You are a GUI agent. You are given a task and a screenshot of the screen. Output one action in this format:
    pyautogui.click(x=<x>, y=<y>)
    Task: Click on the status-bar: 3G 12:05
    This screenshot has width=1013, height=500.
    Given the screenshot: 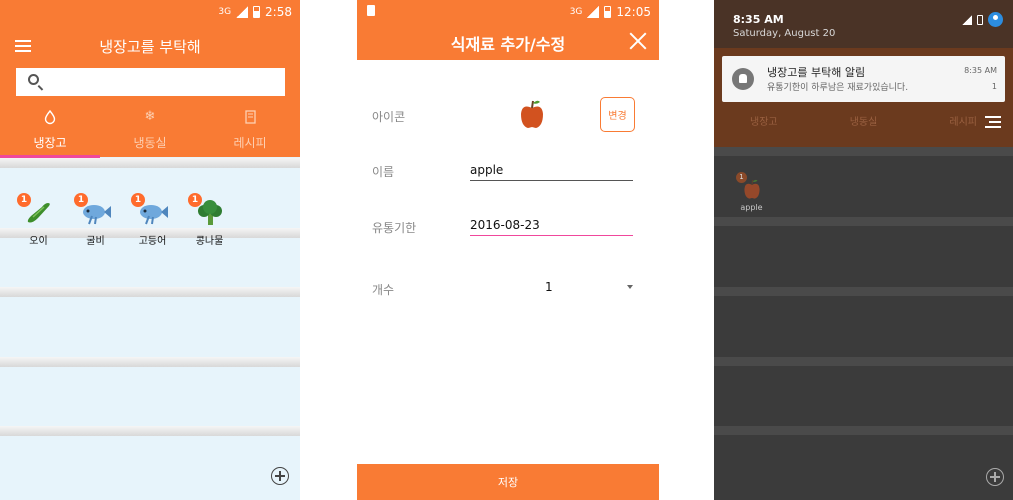 What is the action you would take?
    pyautogui.click(x=508, y=12)
    